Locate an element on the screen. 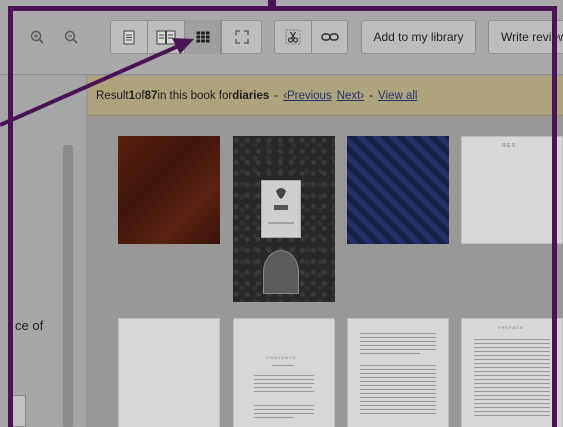 This screenshot has width=563, height=427. annotation-arrow-icon is located at coordinates (97, 82).